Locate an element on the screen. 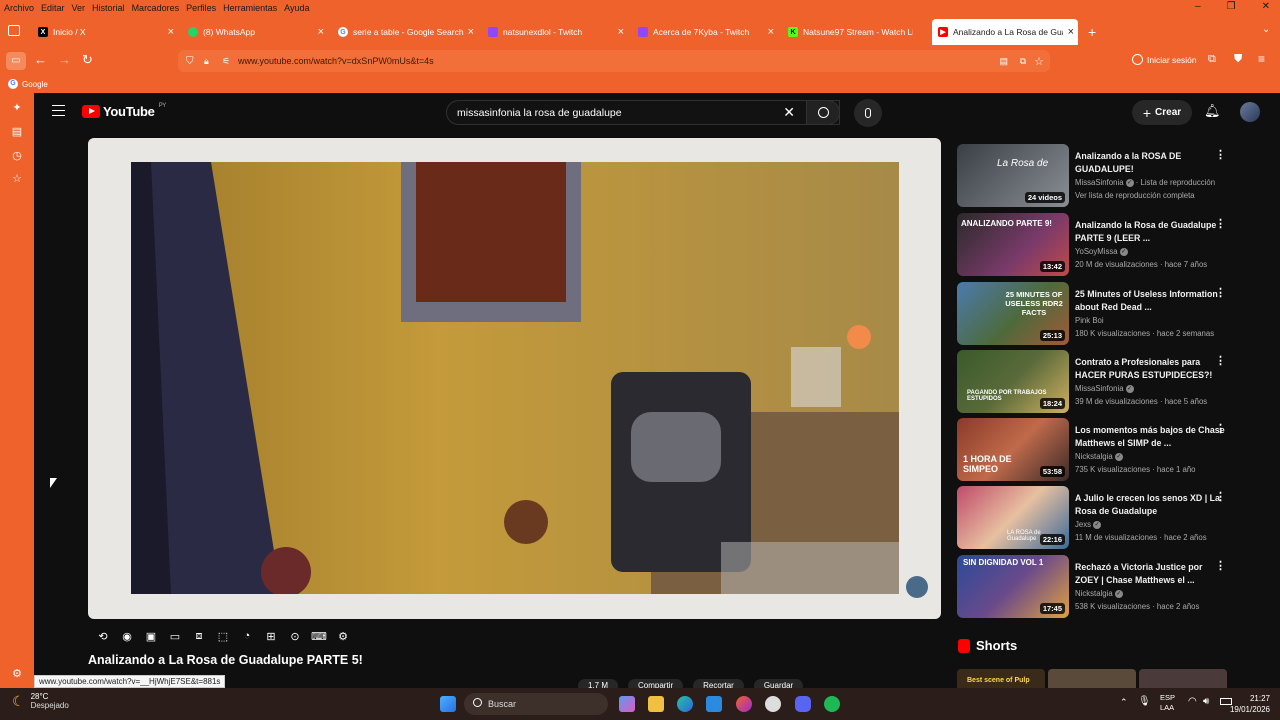 The width and height of the screenshot is (1280, 720). bookmark-google: Google is located at coordinates (35, 84).